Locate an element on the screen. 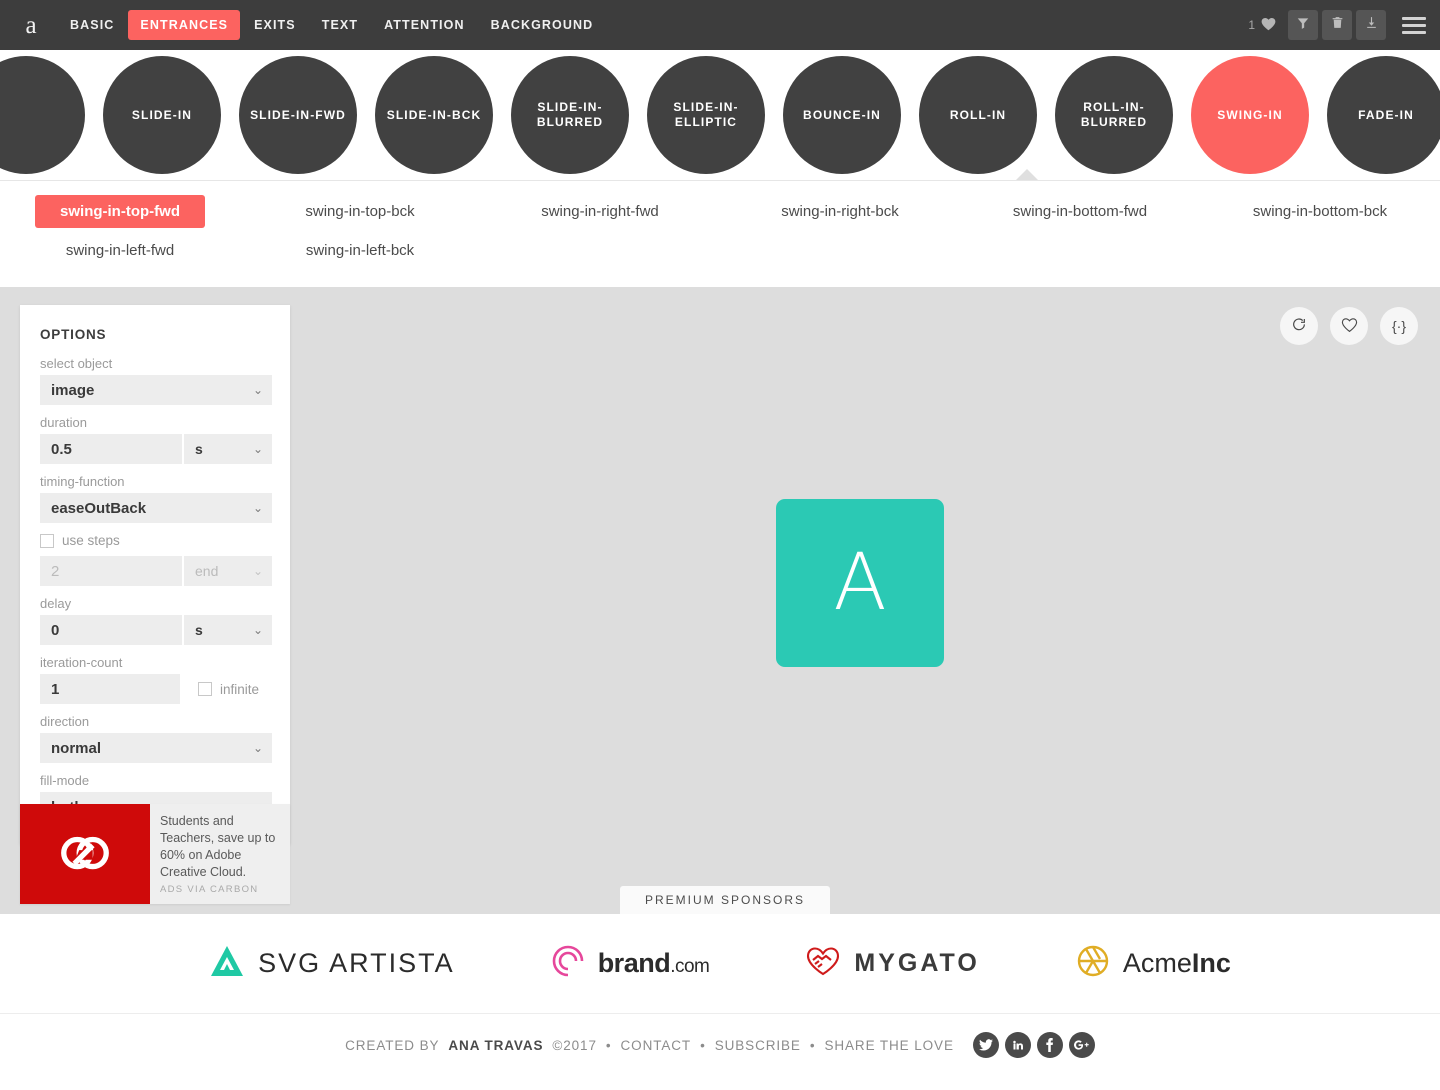 The image size is (1440, 1090). sponsor-name: SVG ARTISTA is located at coordinates (356, 963).